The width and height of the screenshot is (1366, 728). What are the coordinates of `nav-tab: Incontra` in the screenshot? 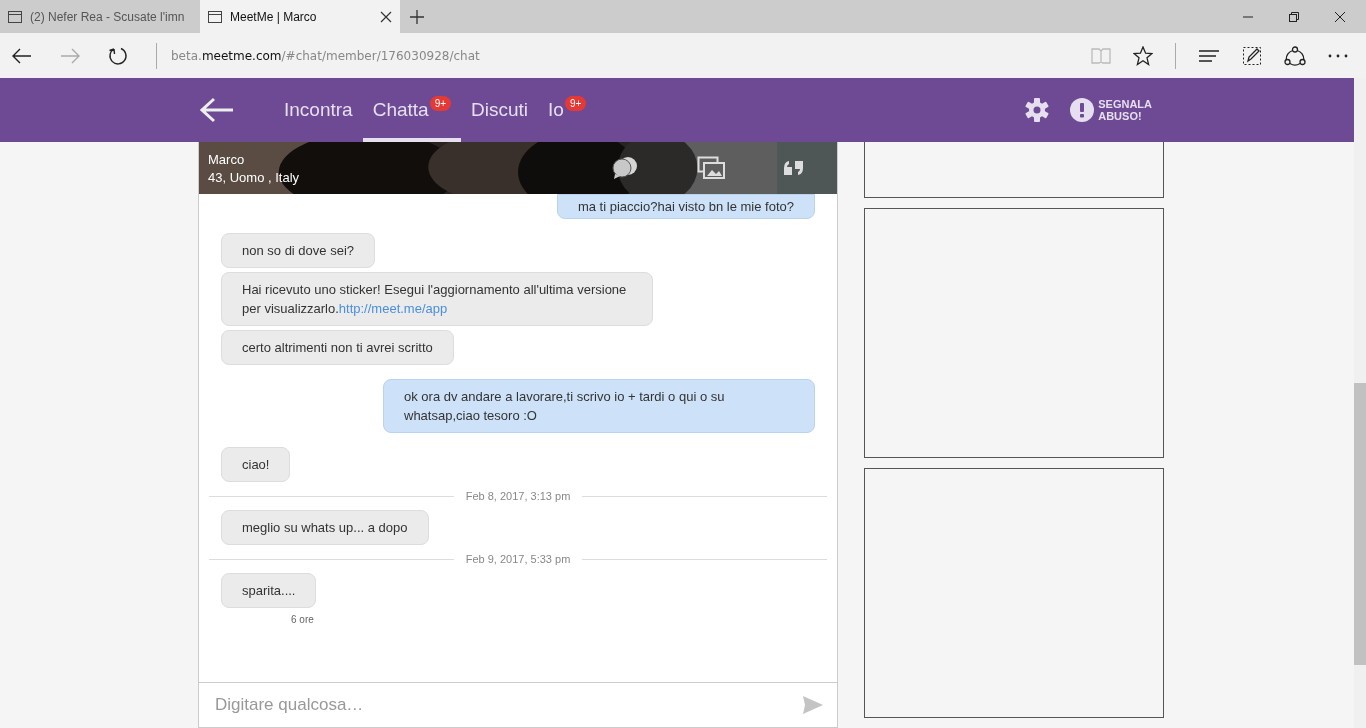 It's located at (318, 110).